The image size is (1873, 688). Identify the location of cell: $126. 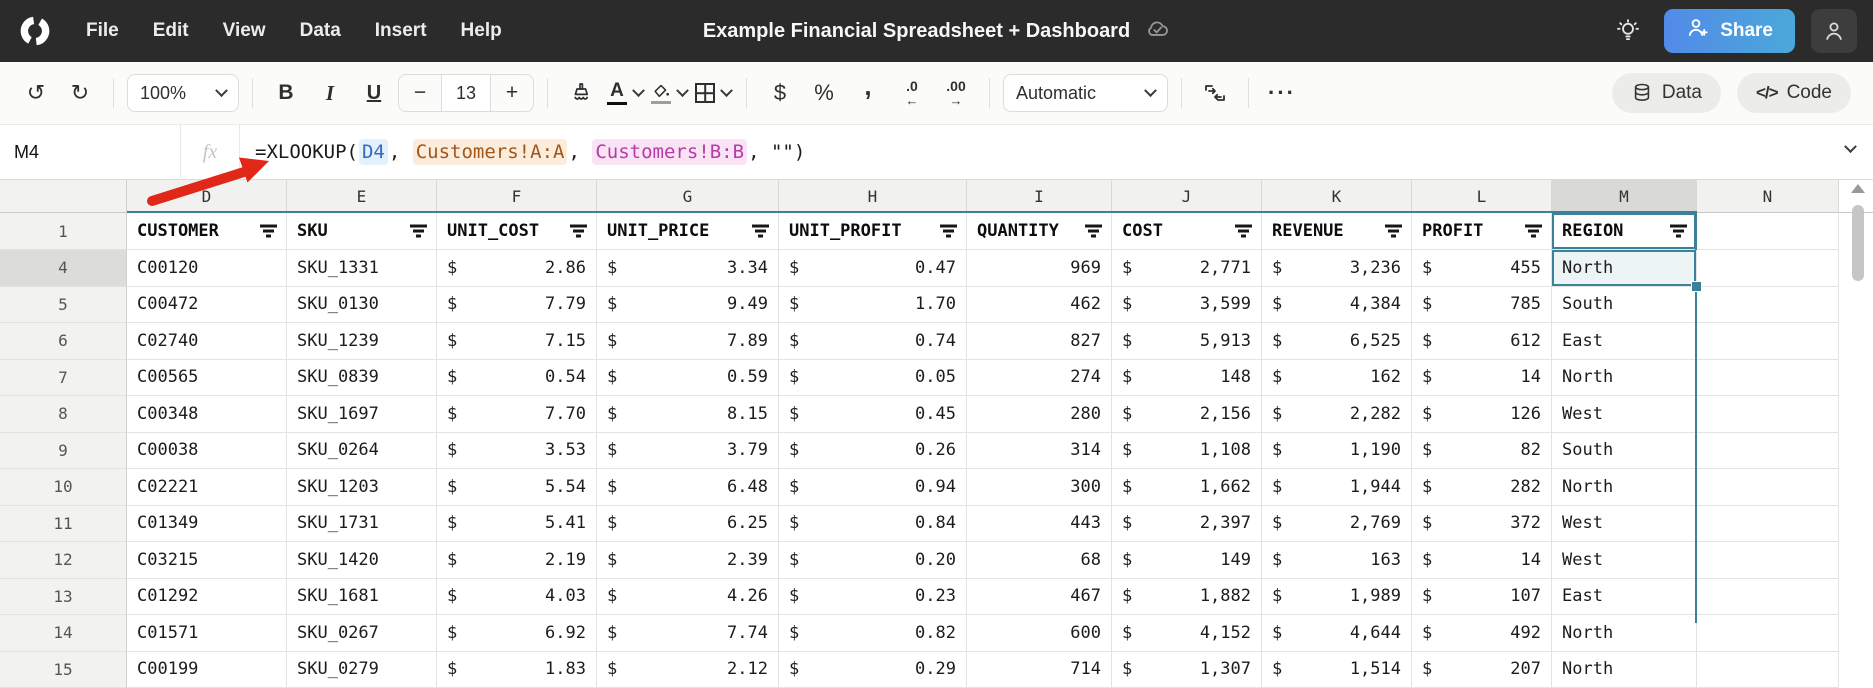
(1482, 414).